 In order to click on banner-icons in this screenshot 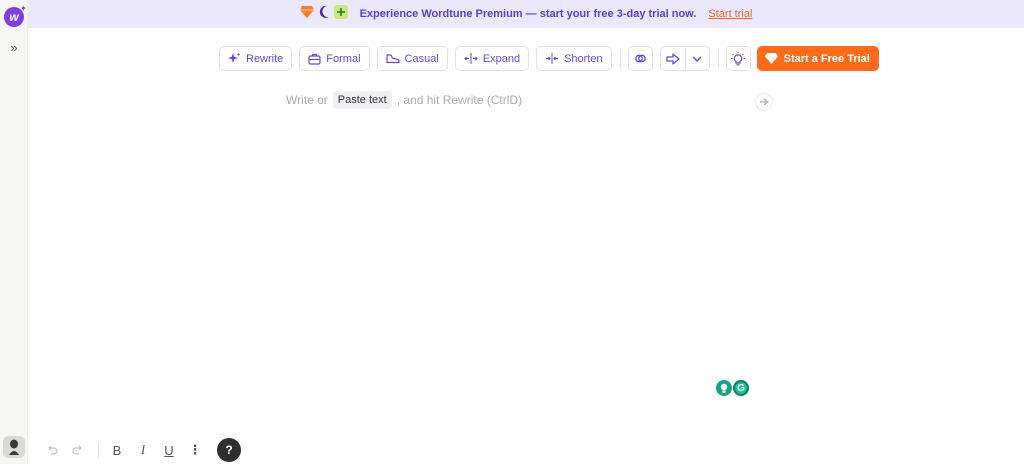, I will do `click(325, 14)`.